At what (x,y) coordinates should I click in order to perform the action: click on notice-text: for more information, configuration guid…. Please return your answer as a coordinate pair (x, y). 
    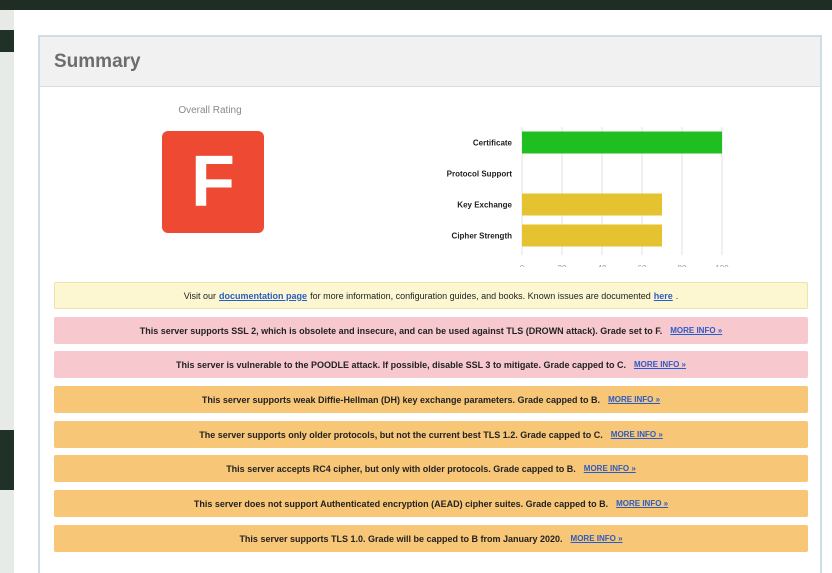
    Looking at the image, I should click on (480, 295).